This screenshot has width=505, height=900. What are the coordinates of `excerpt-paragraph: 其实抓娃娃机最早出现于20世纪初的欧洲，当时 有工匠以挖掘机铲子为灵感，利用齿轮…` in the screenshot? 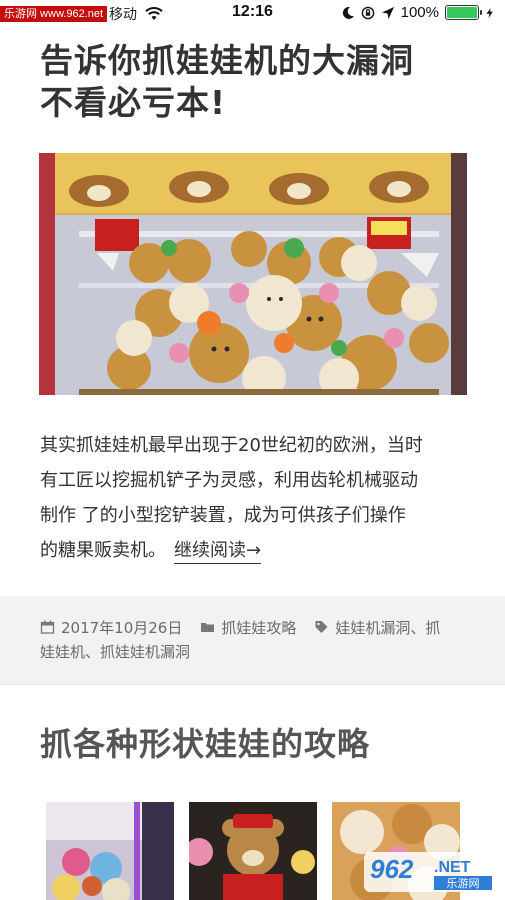 It's located at (255, 498).